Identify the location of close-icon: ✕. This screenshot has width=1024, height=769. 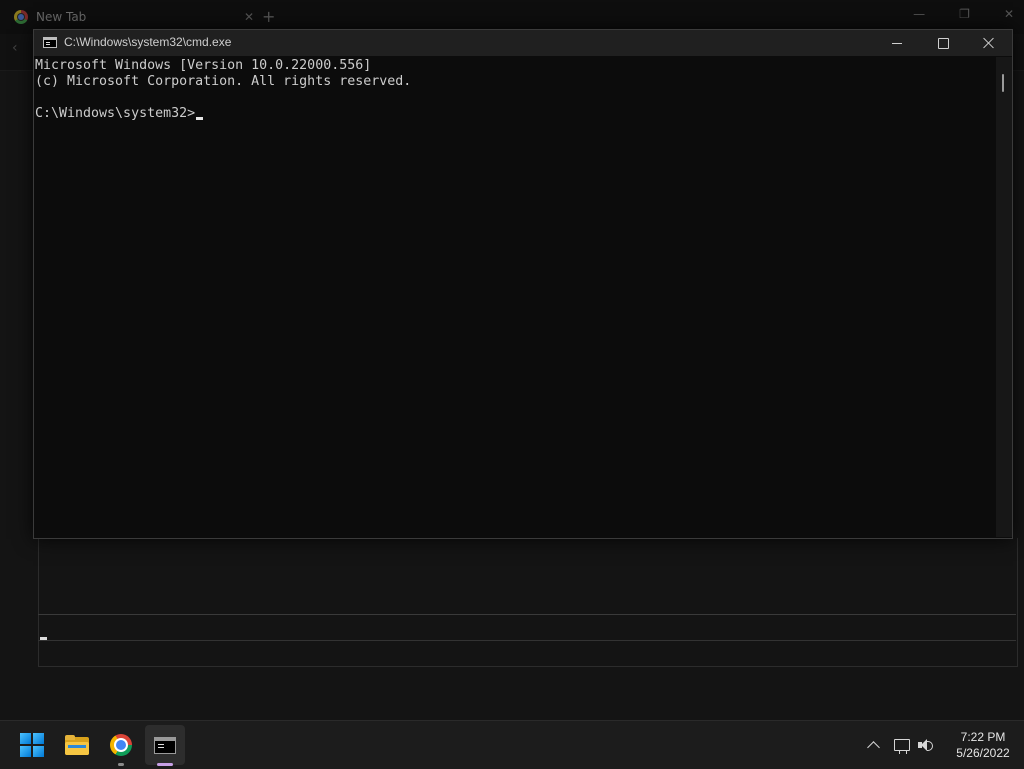
(249, 17).